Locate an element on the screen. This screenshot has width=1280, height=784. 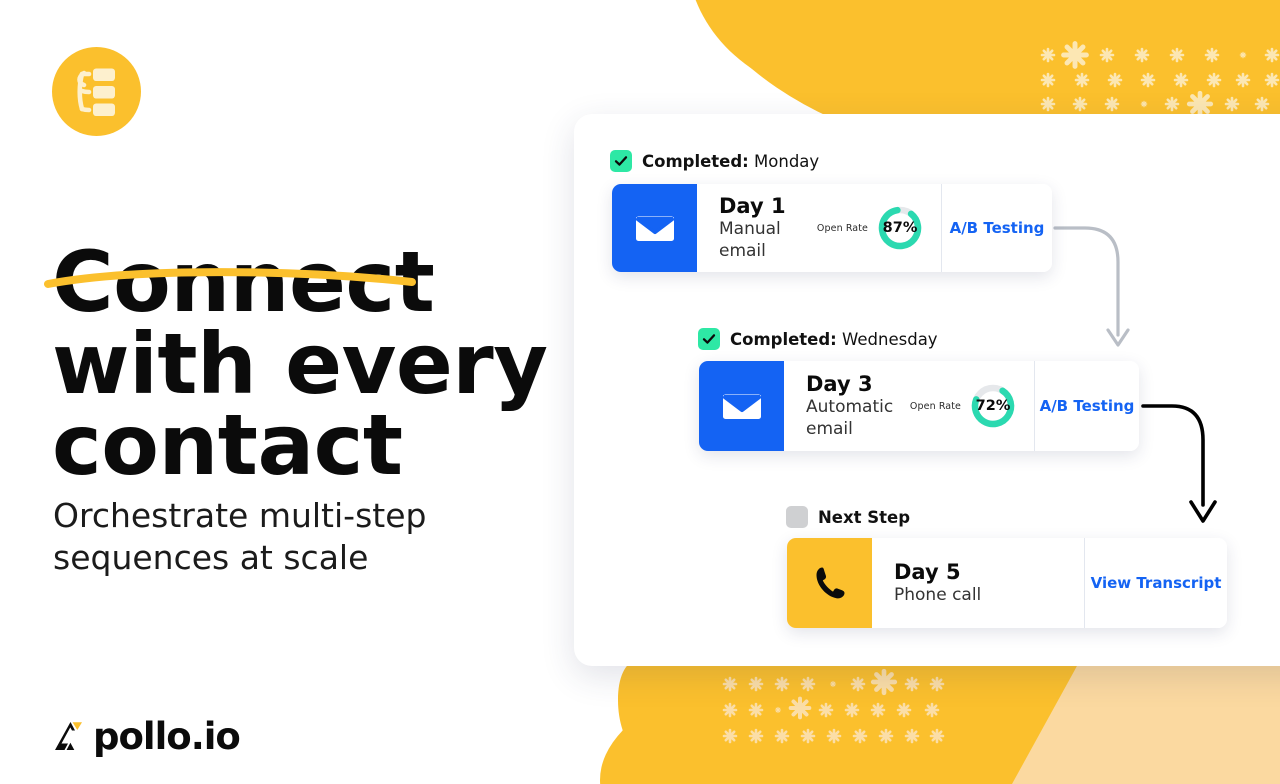
sequence-card-3: Day 5 Phone call View Transcript is located at coordinates (1007, 583).